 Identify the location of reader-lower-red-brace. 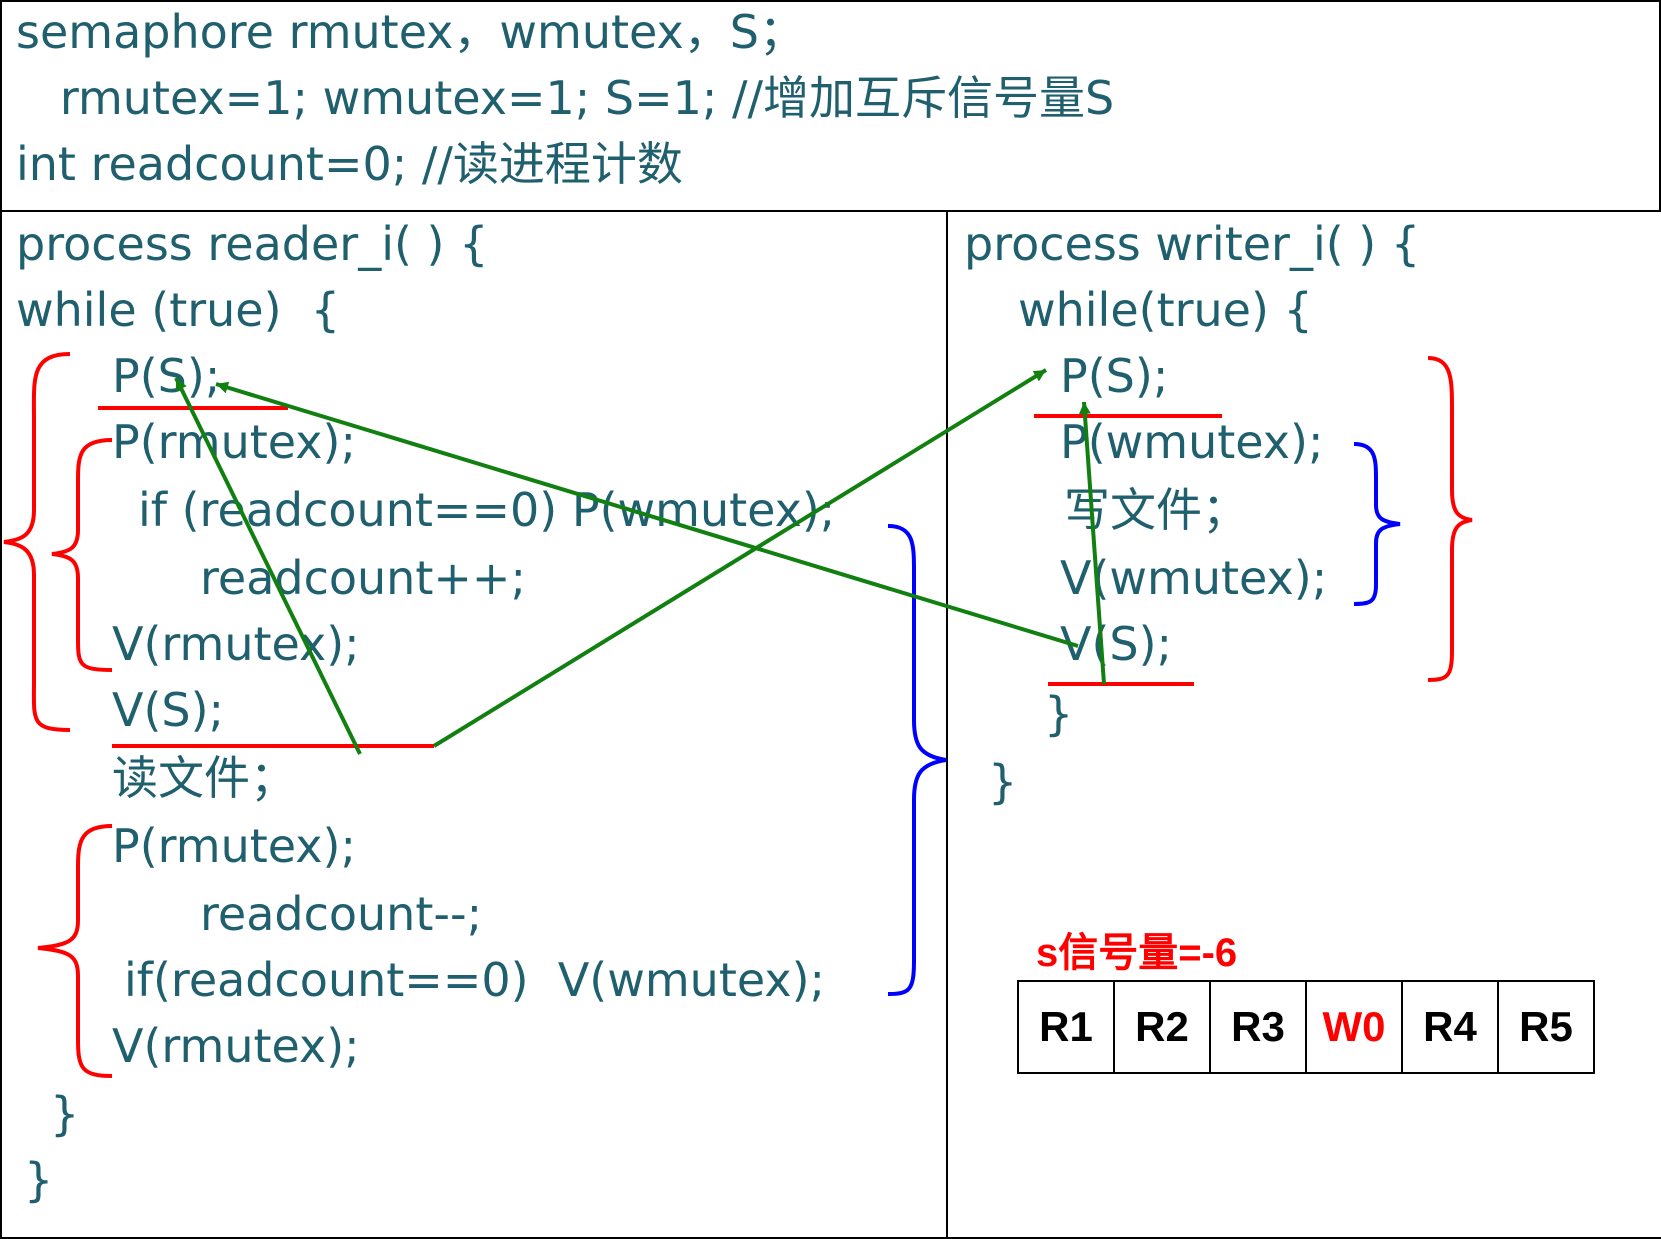
(75, 951).